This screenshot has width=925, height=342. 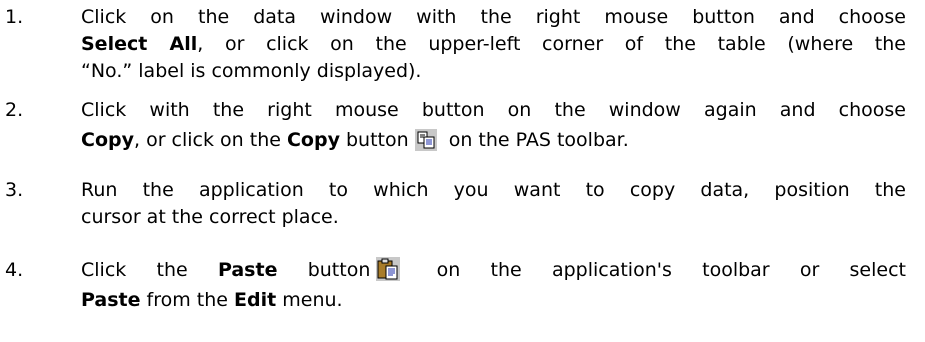 What do you see at coordinates (425, 143) in the screenshot?
I see `copy-icon` at bounding box center [425, 143].